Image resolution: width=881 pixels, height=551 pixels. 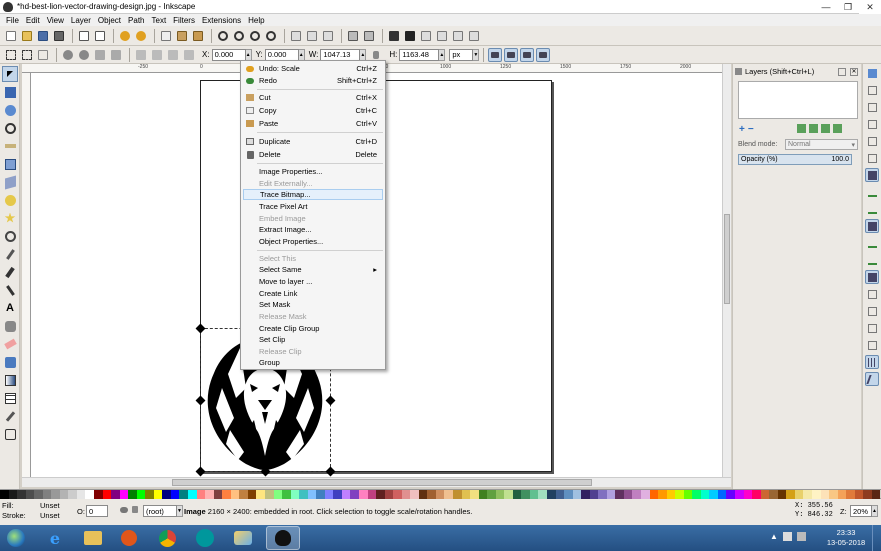 What do you see at coordinates (173, 55) in the screenshot?
I see `lower-button` at bounding box center [173, 55].